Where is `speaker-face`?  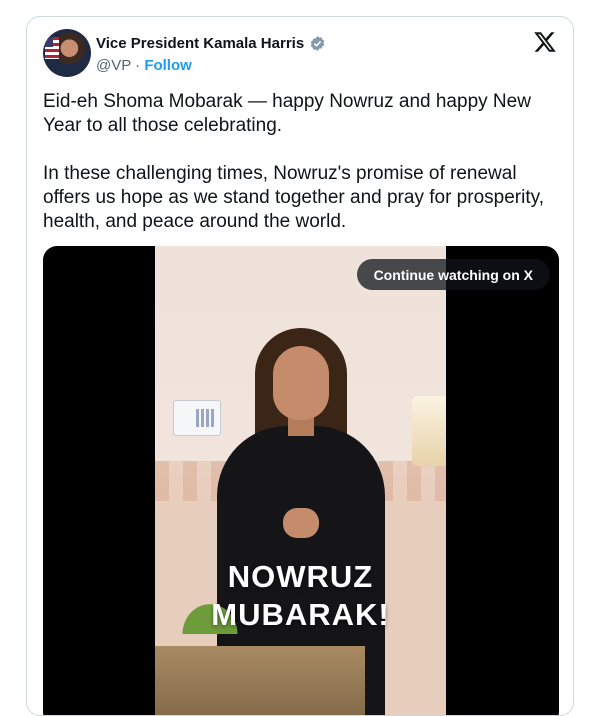
speaker-face is located at coordinates (301, 383).